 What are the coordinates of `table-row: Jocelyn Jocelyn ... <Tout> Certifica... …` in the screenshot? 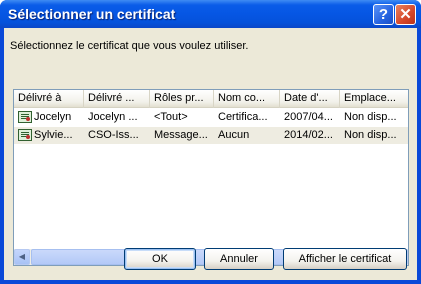 It's located at (211, 117).